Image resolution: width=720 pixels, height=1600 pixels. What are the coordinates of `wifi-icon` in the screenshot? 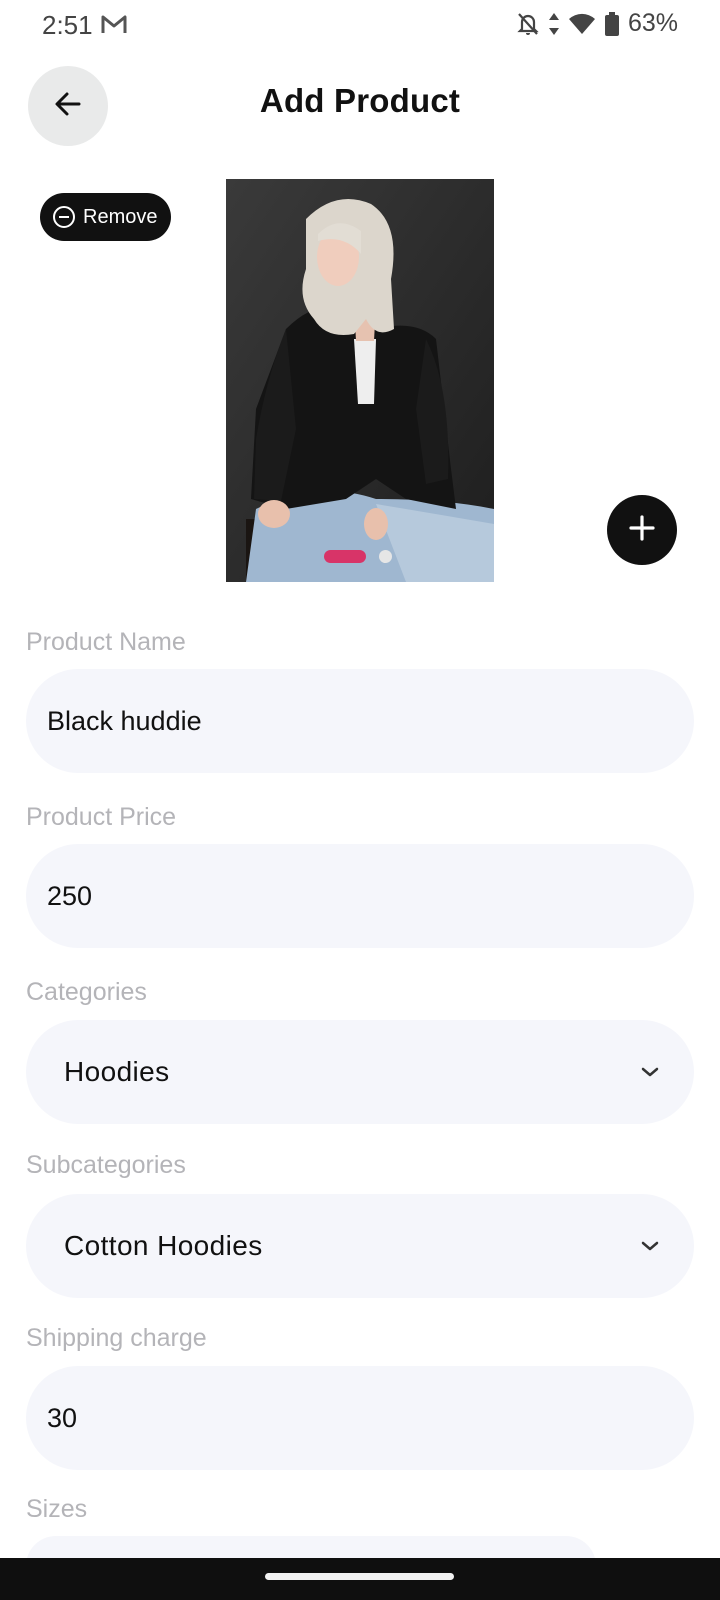 It's located at (582, 24).